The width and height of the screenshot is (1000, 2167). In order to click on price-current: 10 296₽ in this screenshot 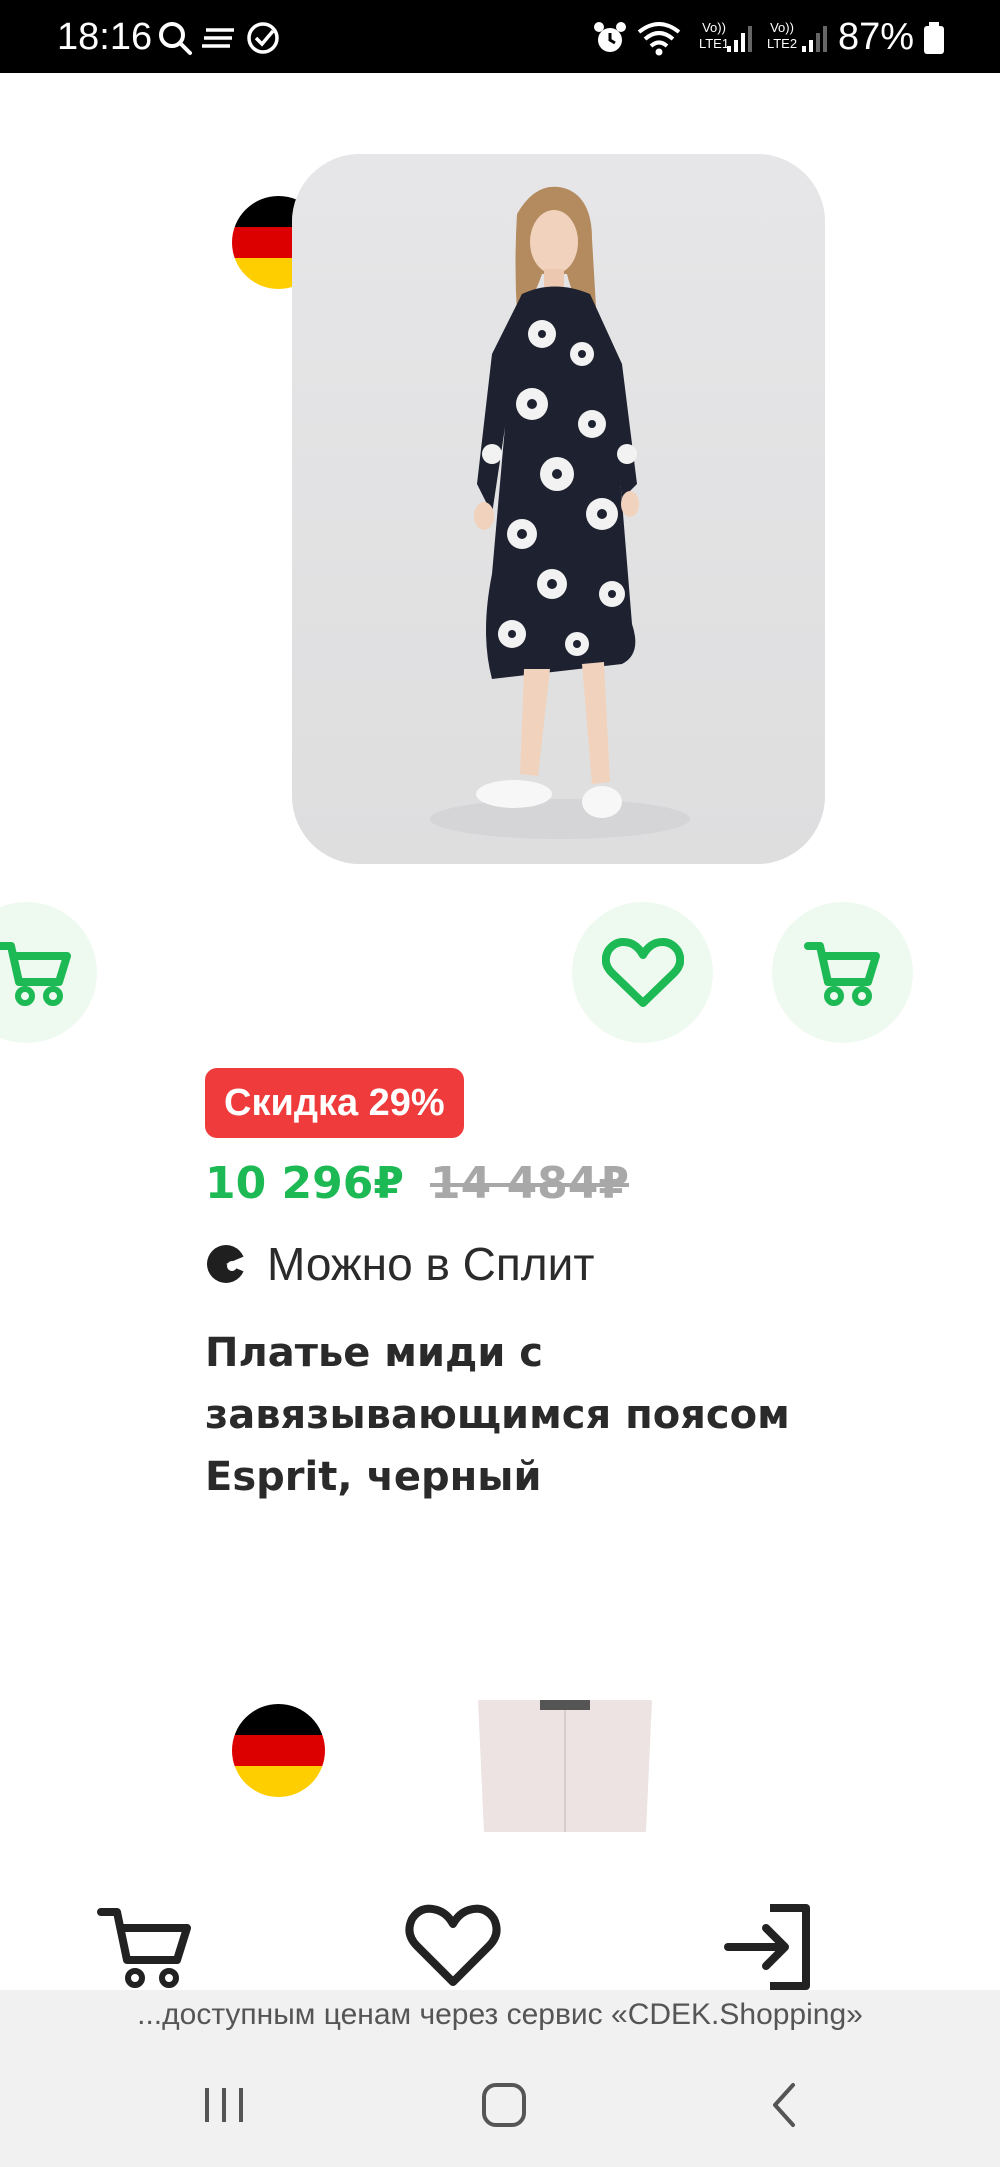, I will do `click(305, 1183)`.